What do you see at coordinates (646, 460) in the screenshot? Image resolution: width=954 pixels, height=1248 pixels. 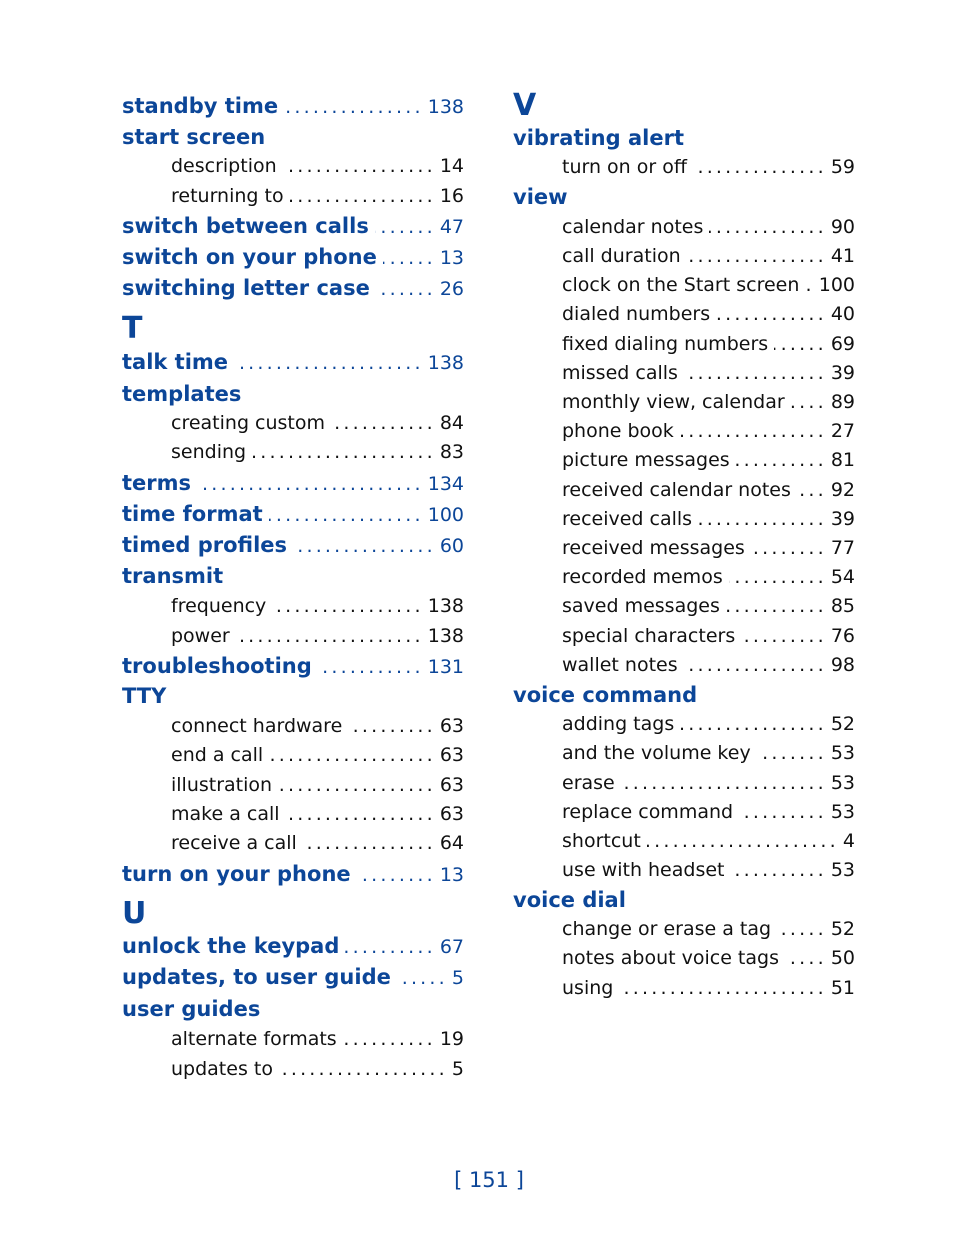 I see `entry-label: picture messages` at bounding box center [646, 460].